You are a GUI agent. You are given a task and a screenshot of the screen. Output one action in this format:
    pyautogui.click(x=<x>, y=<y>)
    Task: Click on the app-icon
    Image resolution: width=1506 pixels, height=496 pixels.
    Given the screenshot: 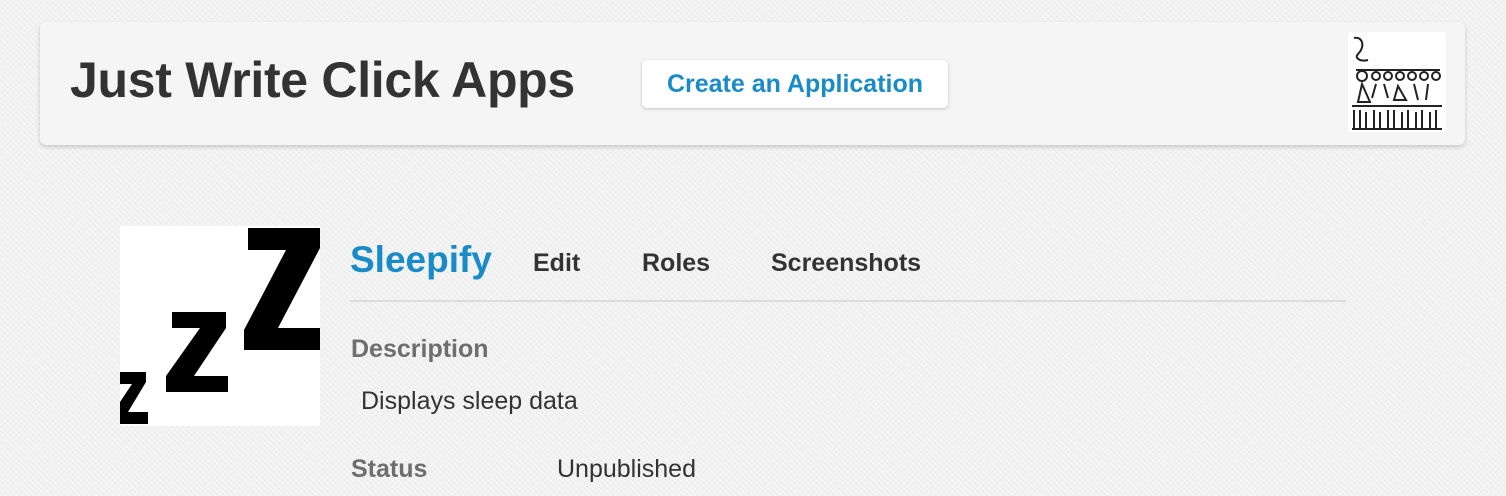 What is the action you would take?
    pyautogui.click(x=220, y=326)
    